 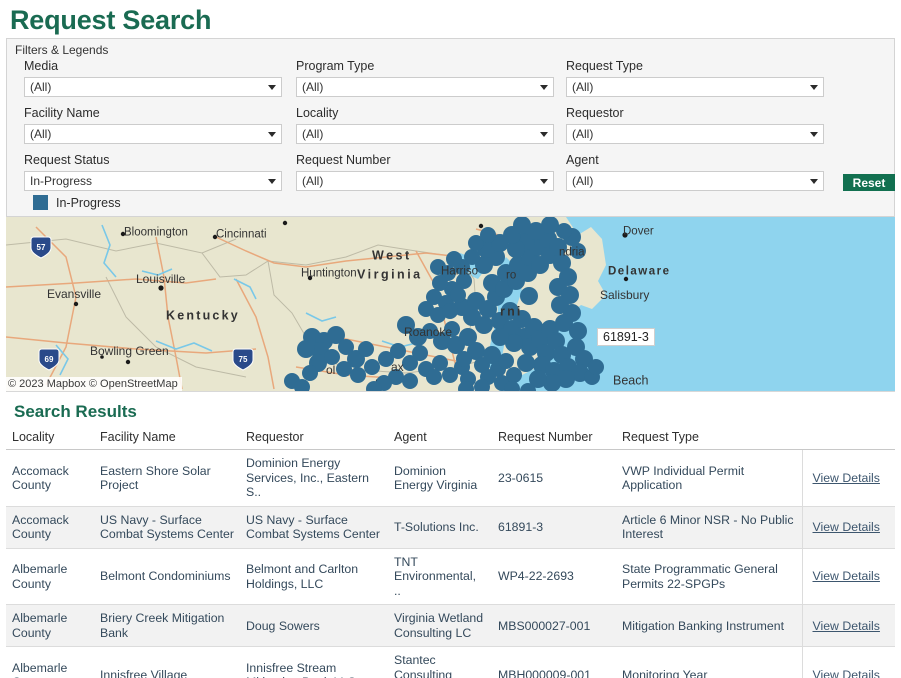 I want to click on column-header-request-type: Request Type, so click(x=709, y=440).